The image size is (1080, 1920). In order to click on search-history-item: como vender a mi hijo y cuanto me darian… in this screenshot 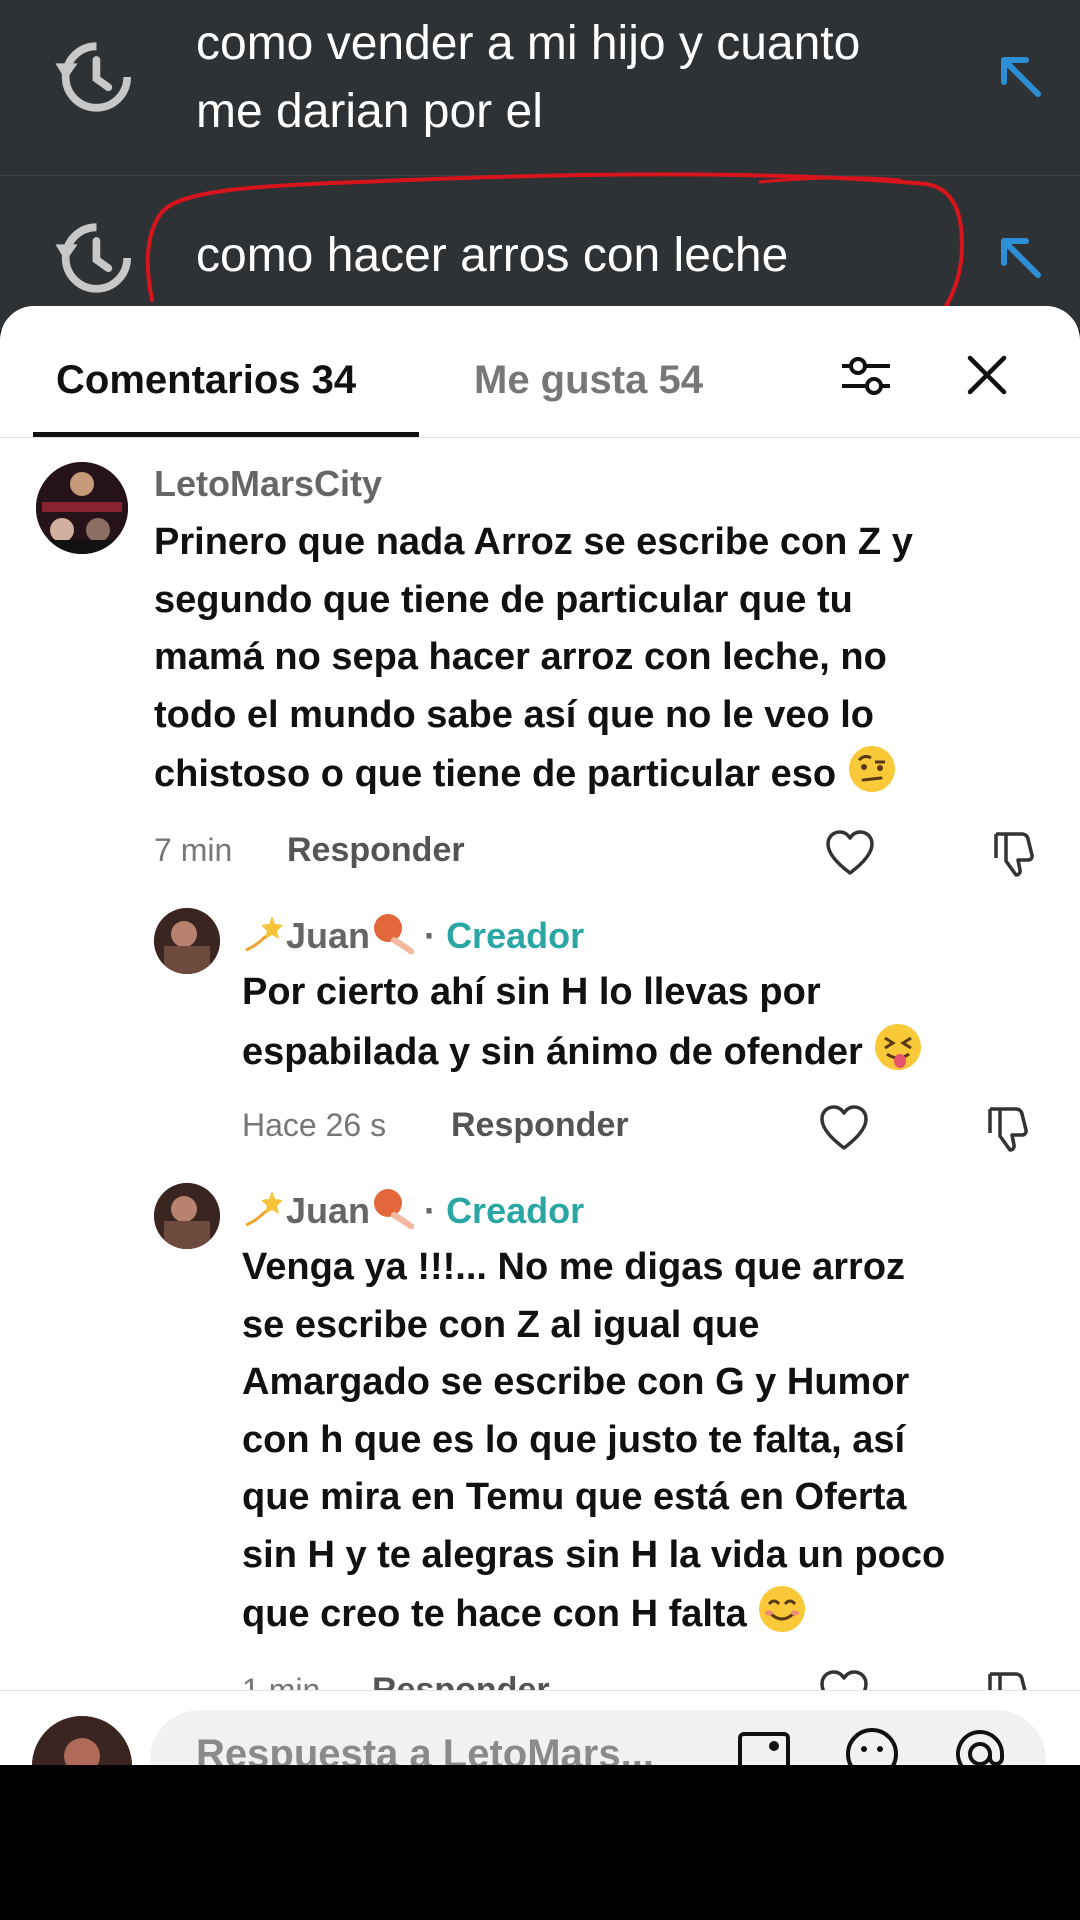, I will do `click(540, 87)`.